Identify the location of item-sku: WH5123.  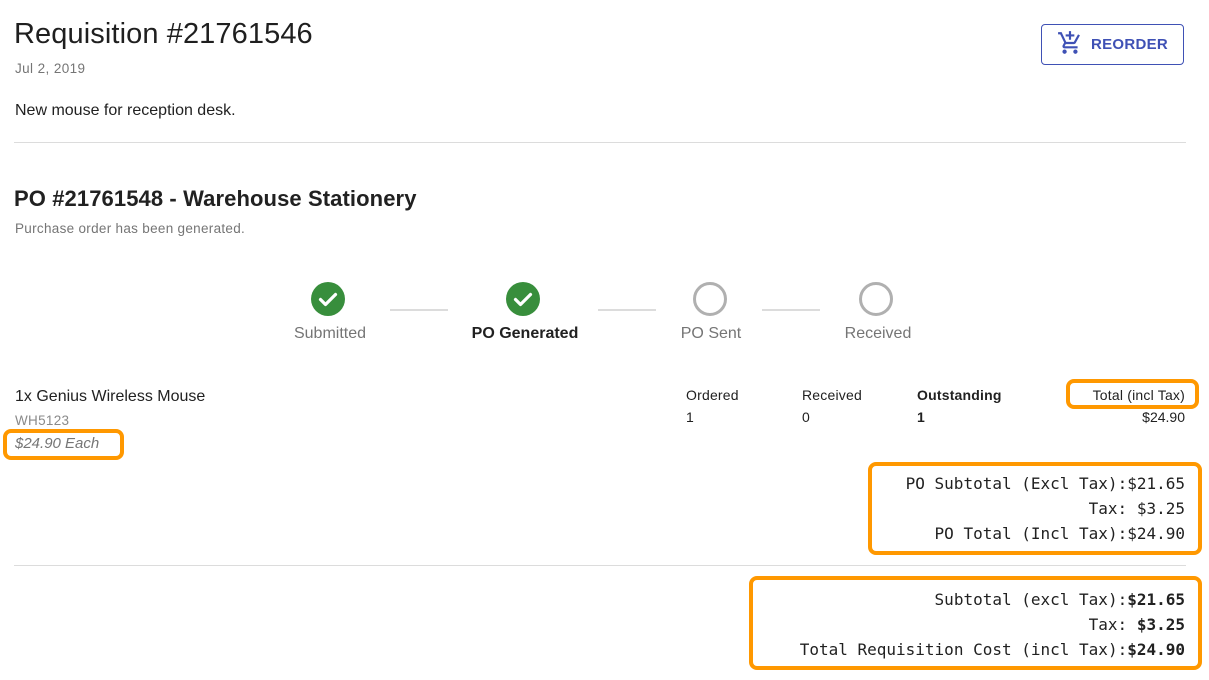
(42, 420).